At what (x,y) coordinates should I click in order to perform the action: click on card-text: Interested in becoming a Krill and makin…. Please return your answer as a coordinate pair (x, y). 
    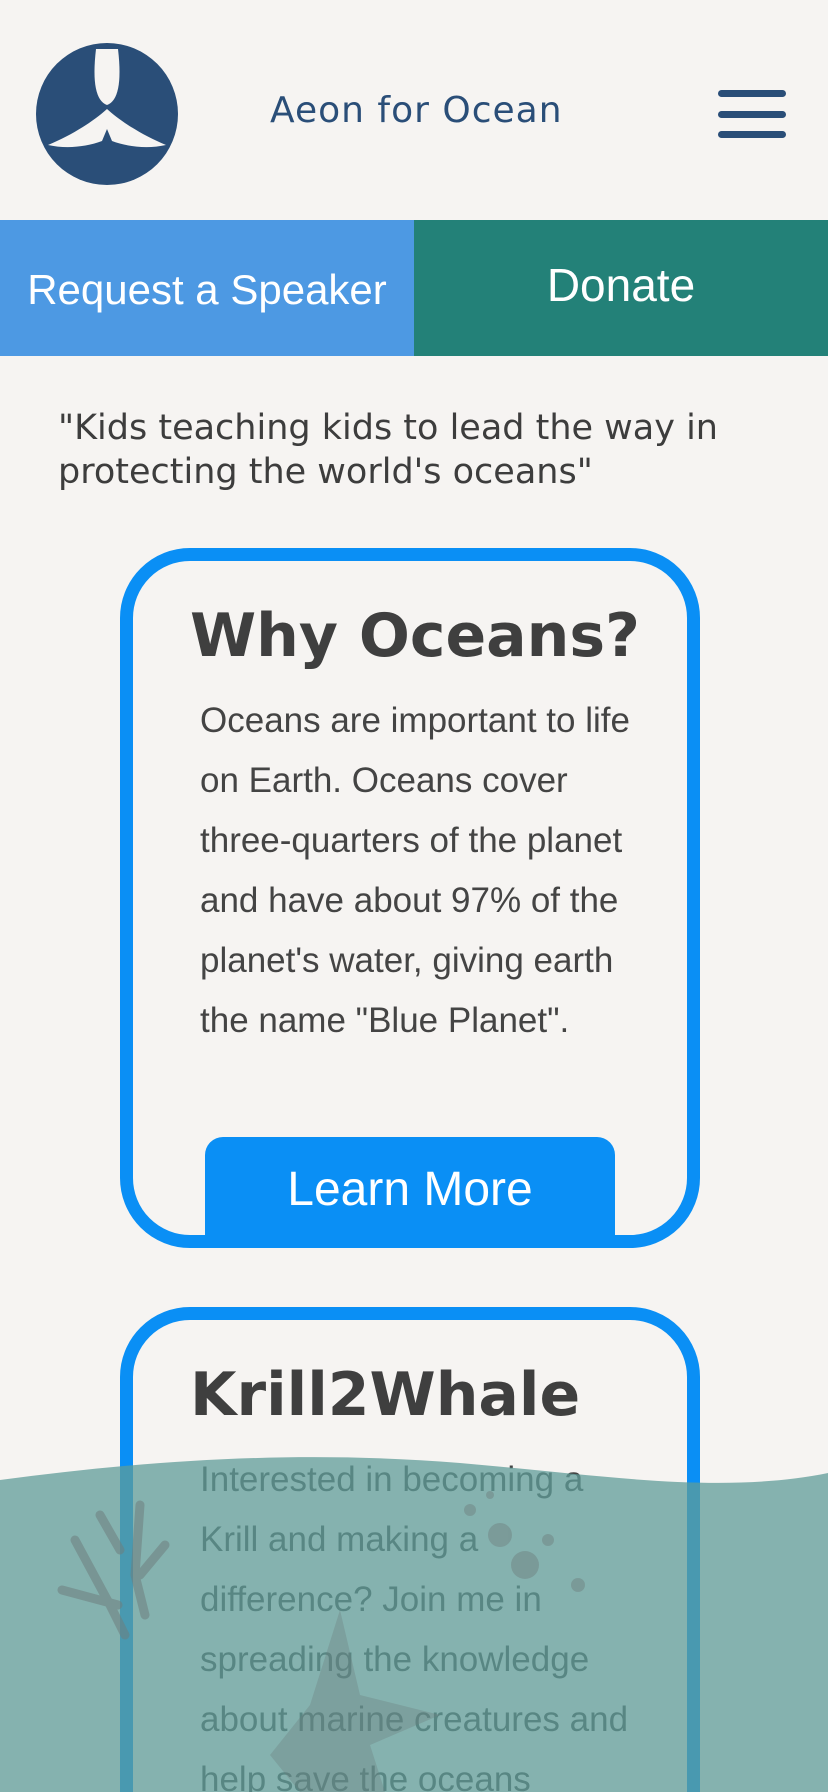
    Looking at the image, I should click on (414, 1626).